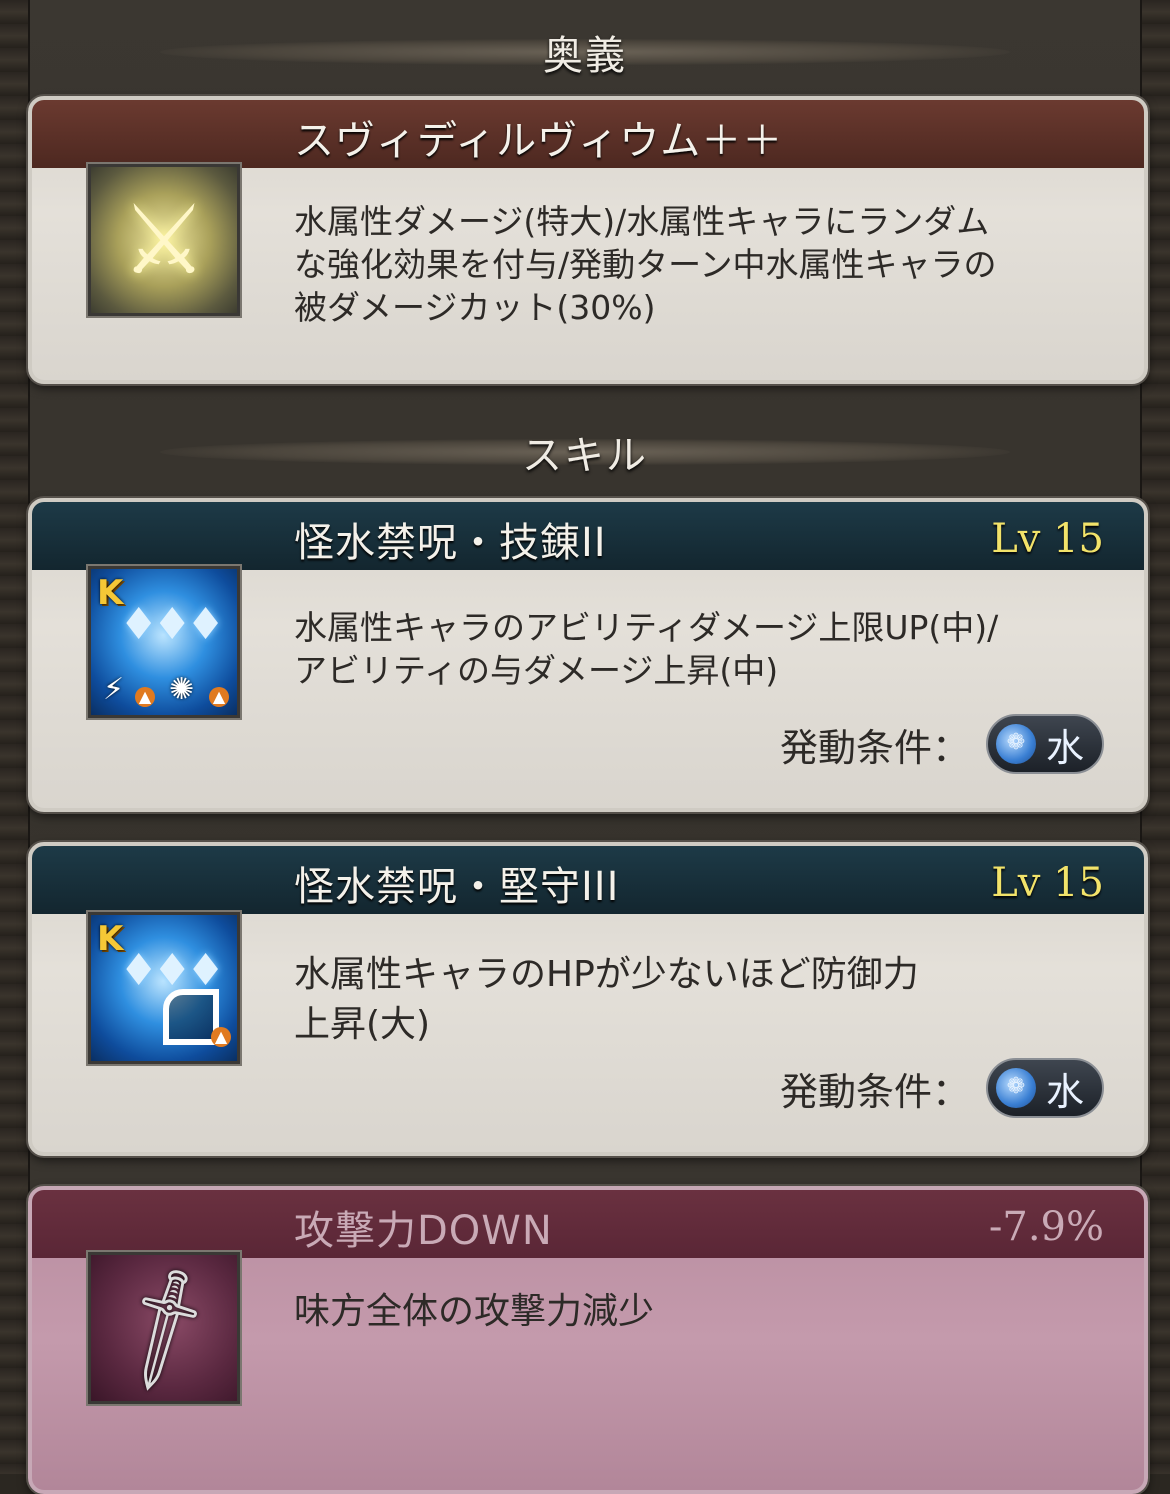  What do you see at coordinates (182, 689) in the screenshot?
I see `impact-burst-icon: ✺` at bounding box center [182, 689].